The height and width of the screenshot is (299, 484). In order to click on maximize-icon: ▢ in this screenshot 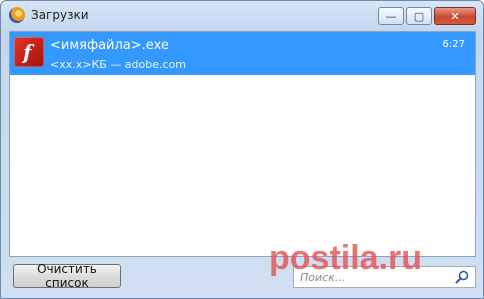, I will do `click(419, 16)`.